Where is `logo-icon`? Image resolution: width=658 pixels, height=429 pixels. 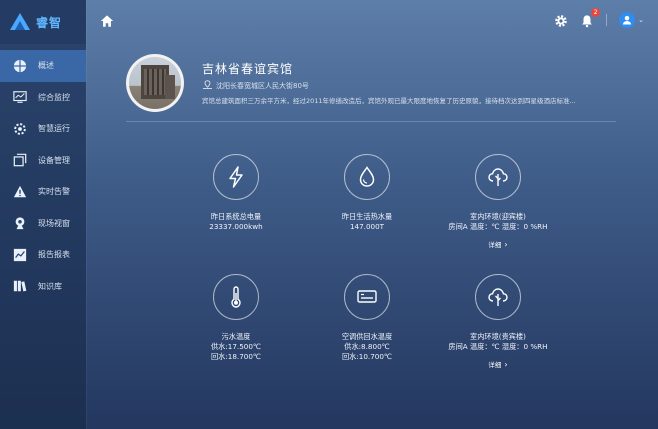
logo-icon is located at coordinates (20, 22).